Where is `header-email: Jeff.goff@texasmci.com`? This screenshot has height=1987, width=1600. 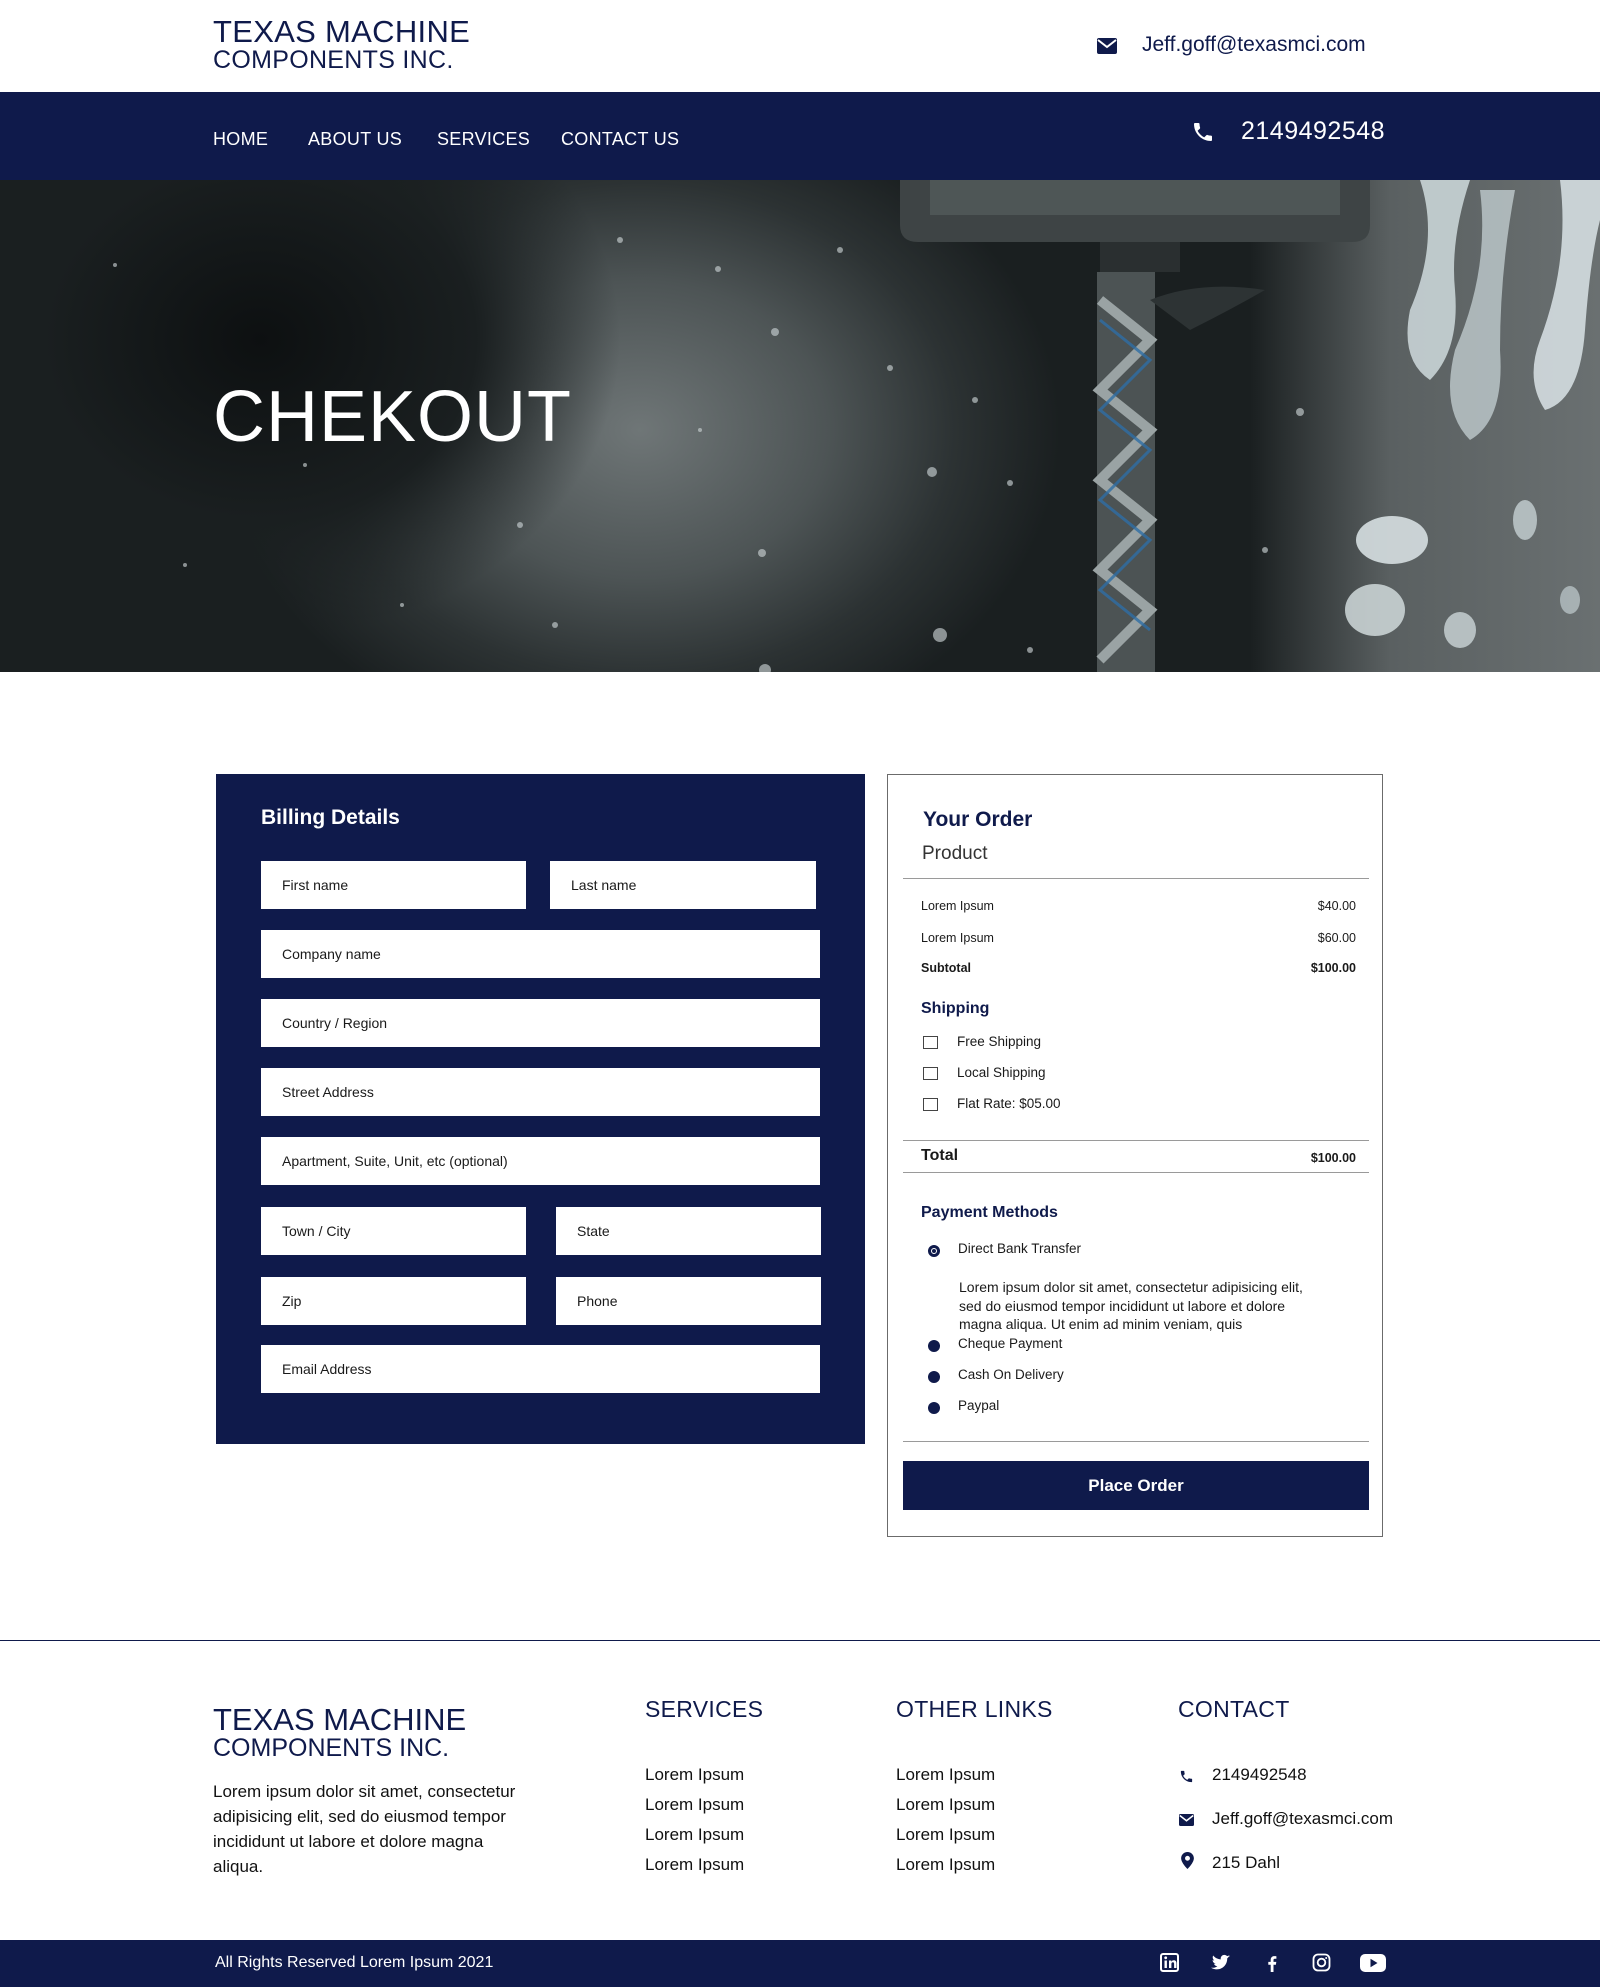
header-email: Jeff.goff@texasmci.com is located at coordinates (1254, 45).